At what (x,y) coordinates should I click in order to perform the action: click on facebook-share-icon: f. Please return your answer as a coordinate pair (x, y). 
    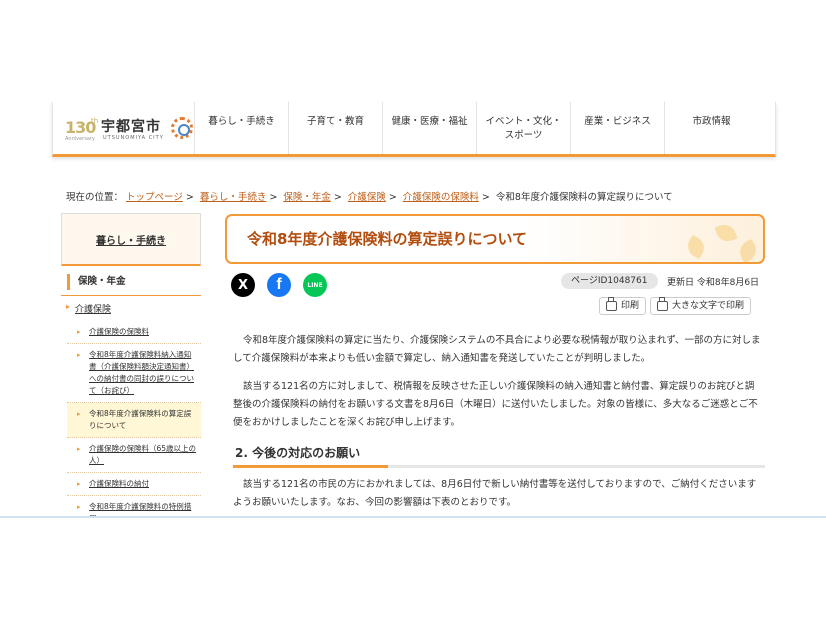
    Looking at the image, I should click on (279, 285).